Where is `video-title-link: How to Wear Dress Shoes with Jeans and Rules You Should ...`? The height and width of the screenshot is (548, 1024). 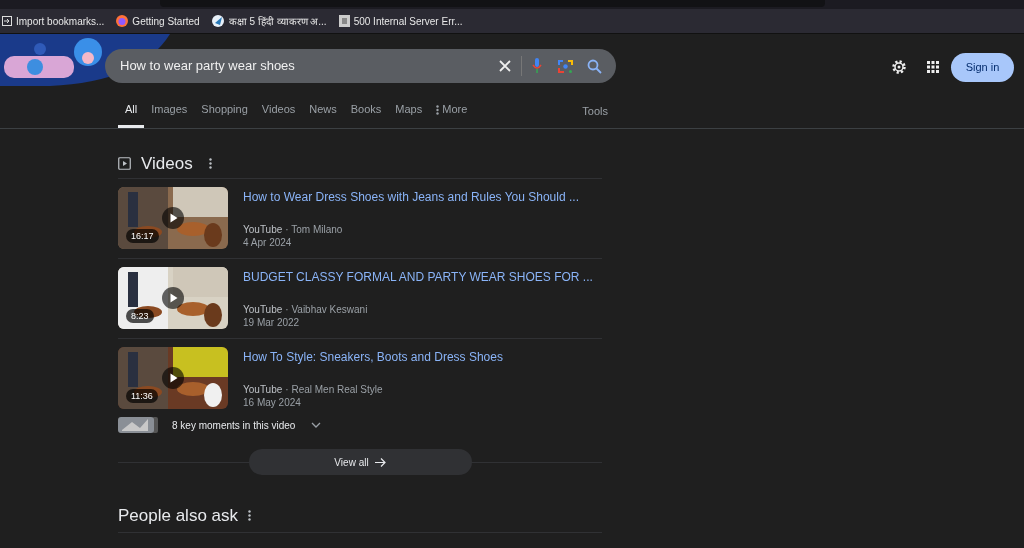
video-title-link: How to Wear Dress Shoes with Jeans and Rules You Should ... is located at coordinates (411, 197).